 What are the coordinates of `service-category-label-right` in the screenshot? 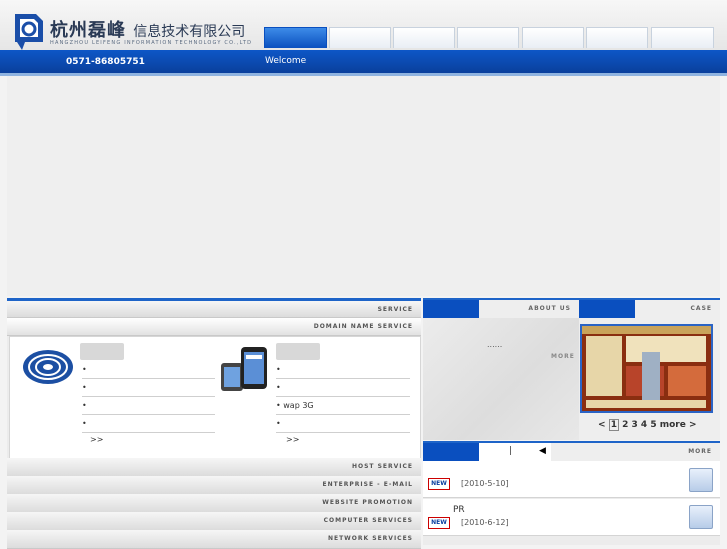 It's located at (298, 351).